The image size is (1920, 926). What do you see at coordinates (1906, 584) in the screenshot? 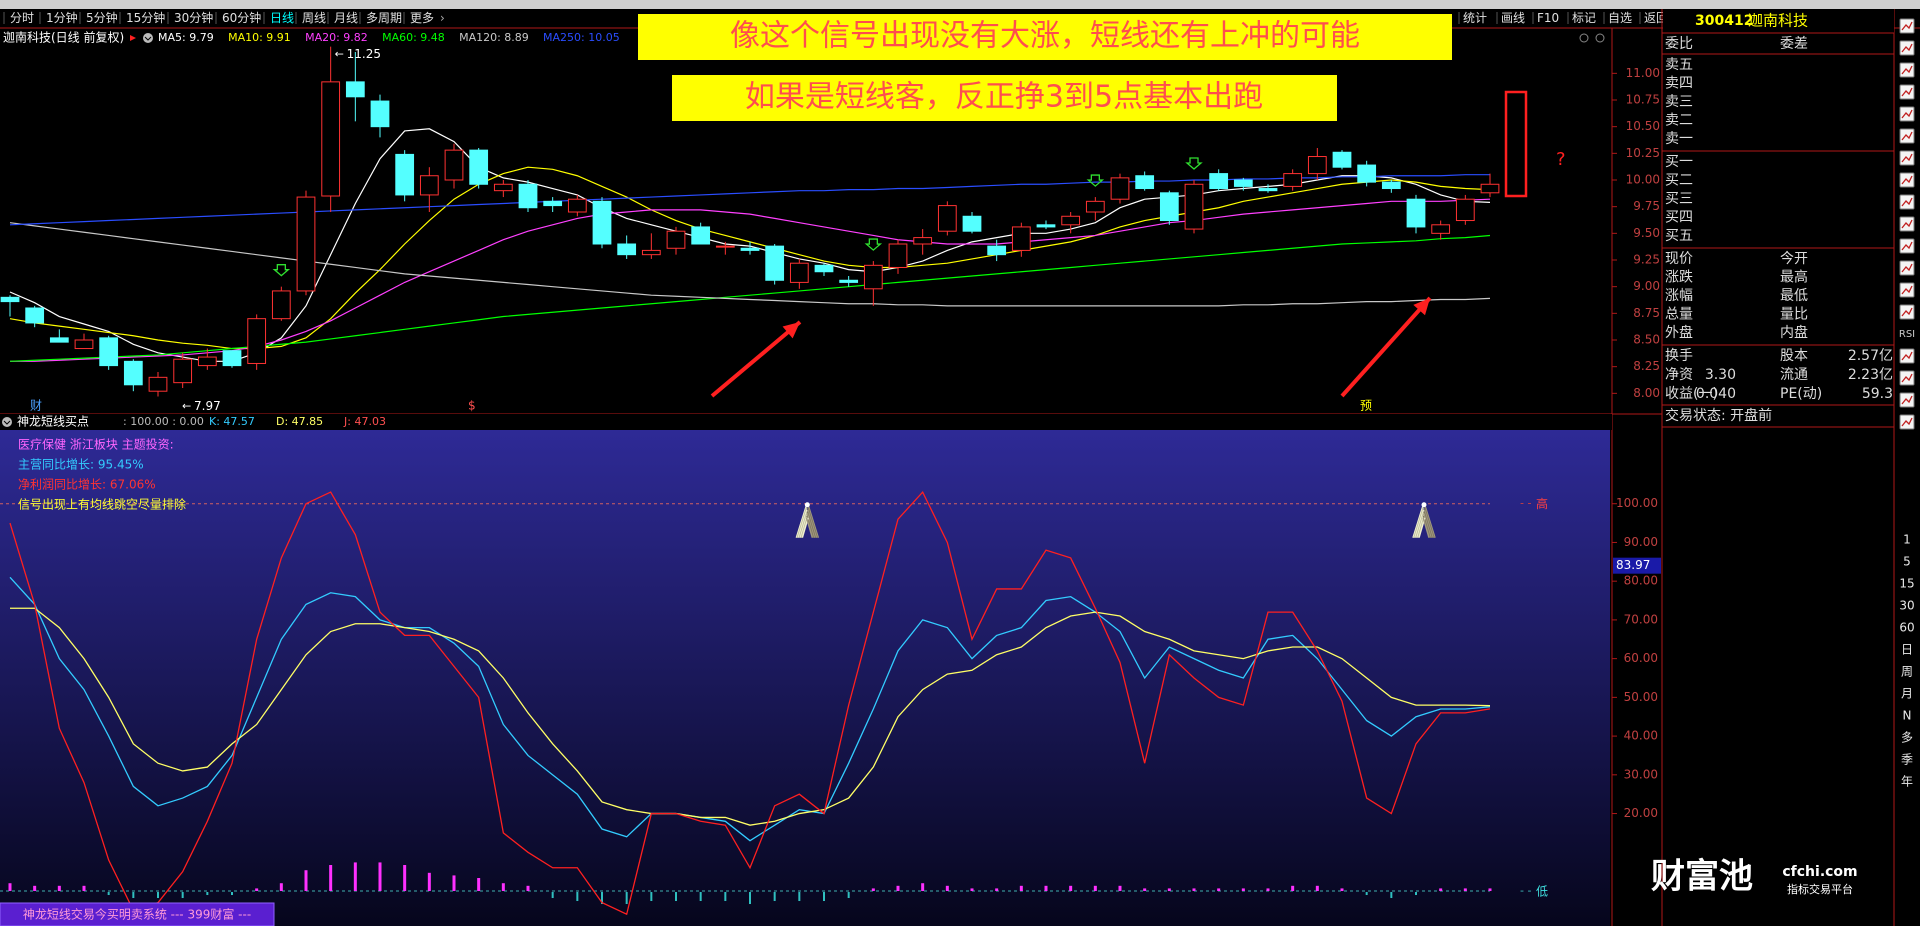
I see `period-shortcut-2: 15` at bounding box center [1906, 584].